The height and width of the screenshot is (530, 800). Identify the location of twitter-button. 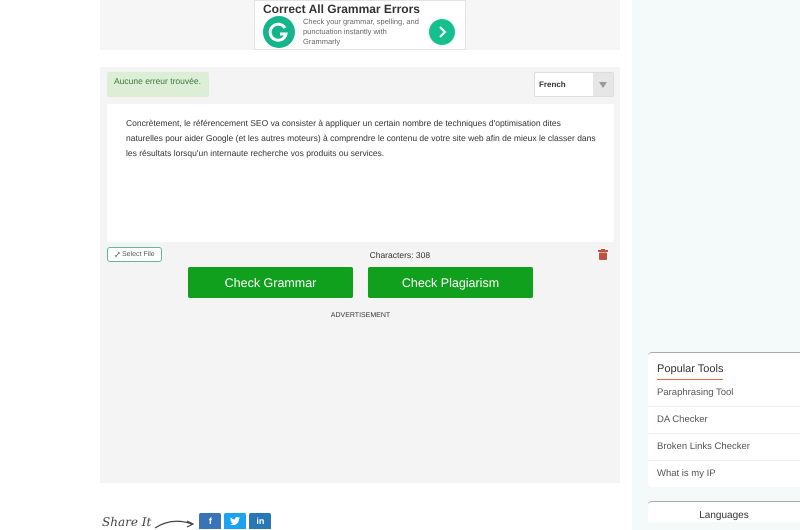
(235, 521).